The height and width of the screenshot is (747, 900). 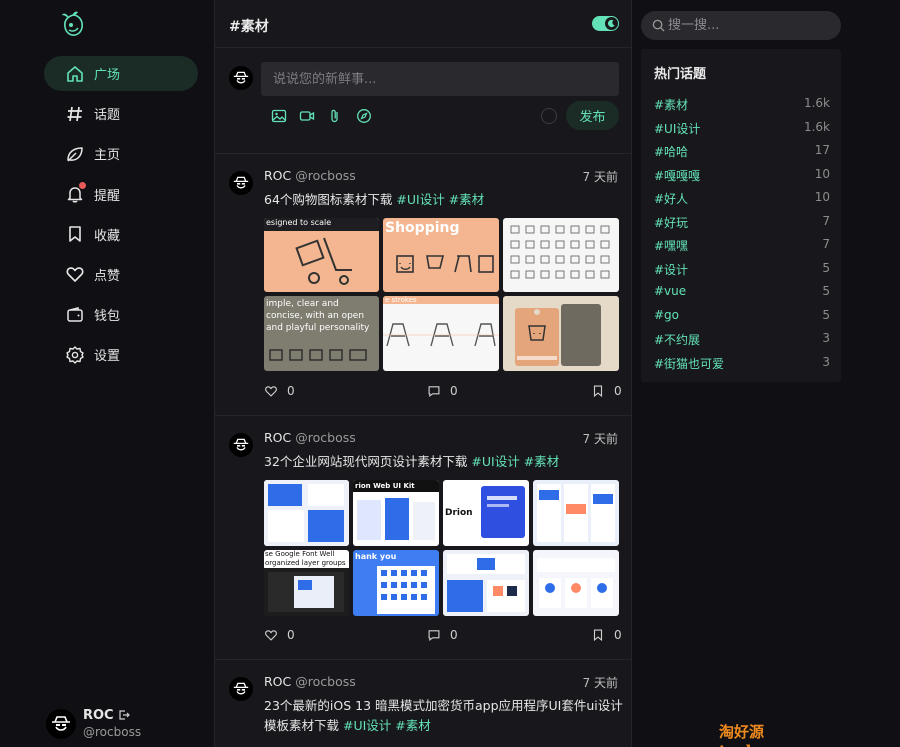 What do you see at coordinates (742, 246) in the screenshot?
I see `hot-topic-item: #嘿嘿 7` at bounding box center [742, 246].